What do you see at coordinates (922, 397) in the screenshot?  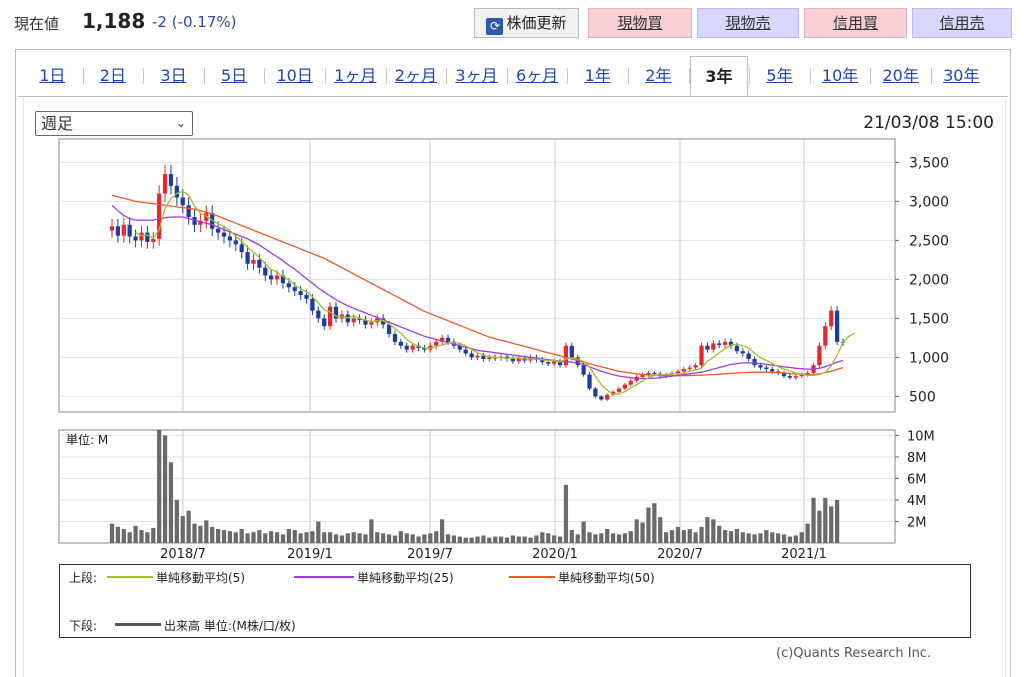 I see `price-tick-label: 500` at bounding box center [922, 397].